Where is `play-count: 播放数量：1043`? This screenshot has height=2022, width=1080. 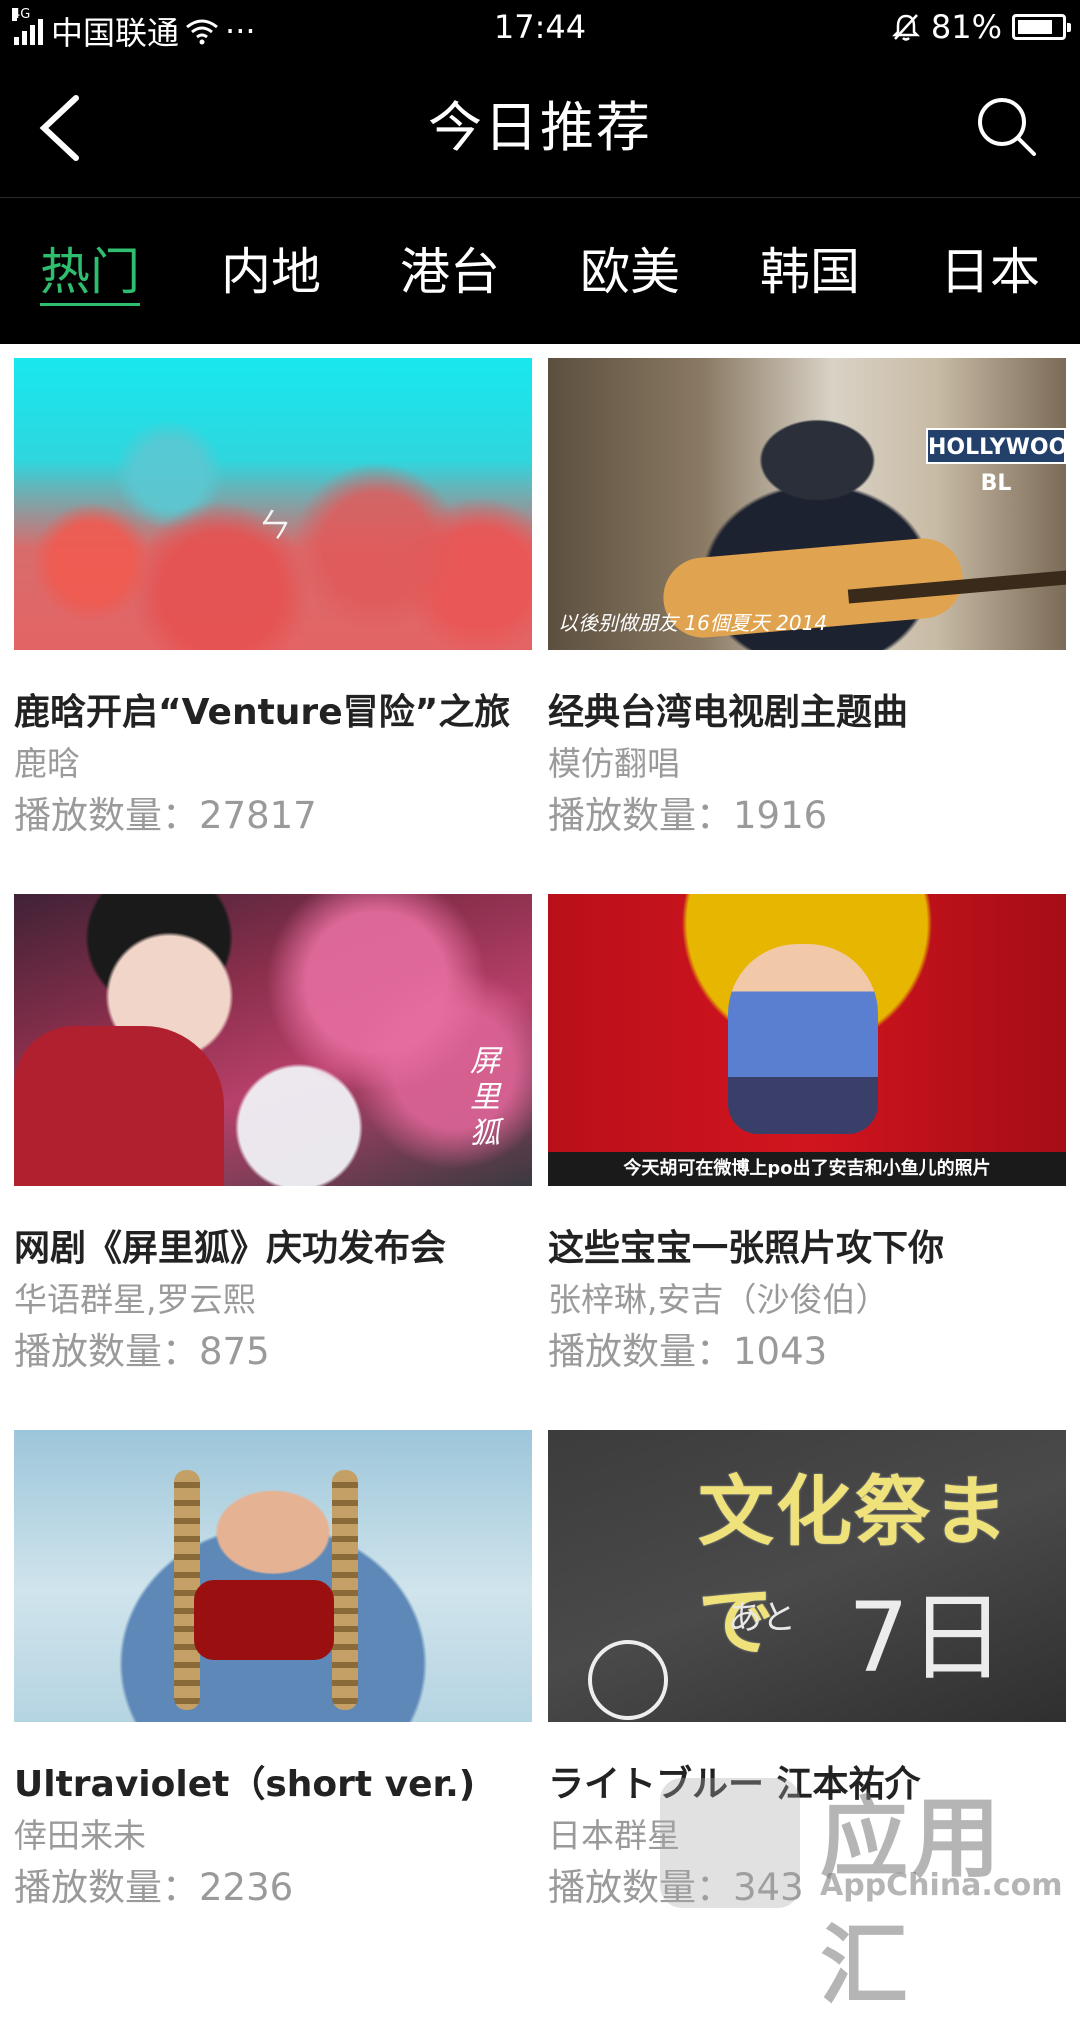 play-count: 播放数量：1043 is located at coordinates (688, 1351).